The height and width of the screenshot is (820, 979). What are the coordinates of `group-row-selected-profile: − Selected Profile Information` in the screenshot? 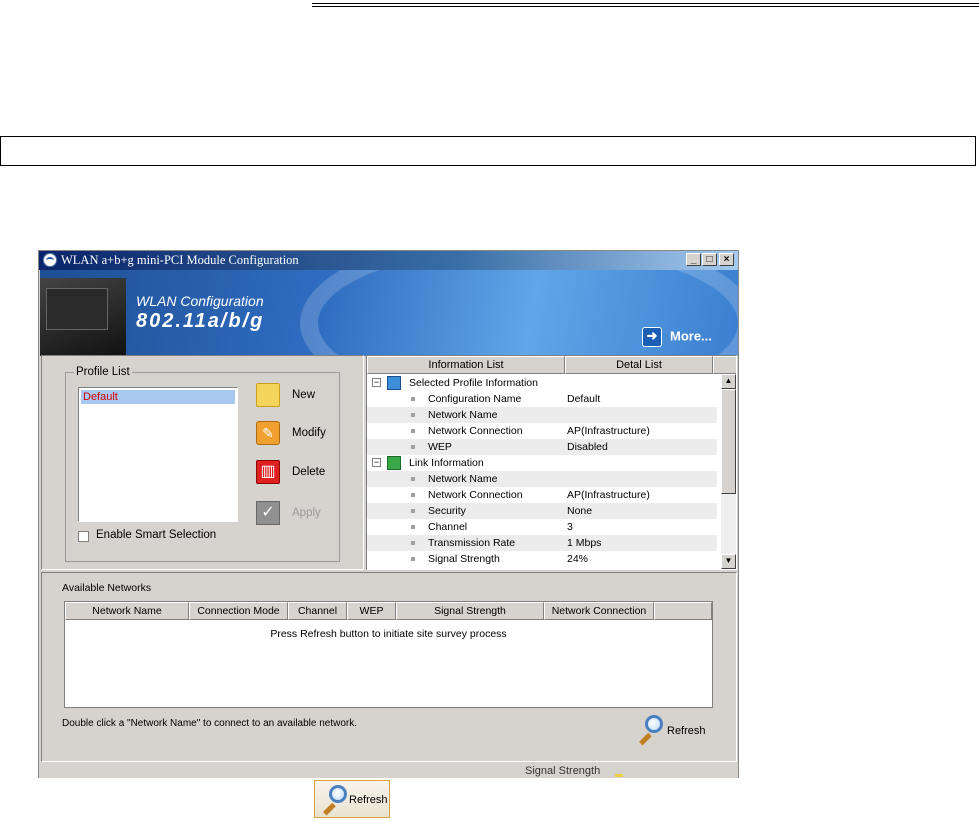 It's located at (542, 383).